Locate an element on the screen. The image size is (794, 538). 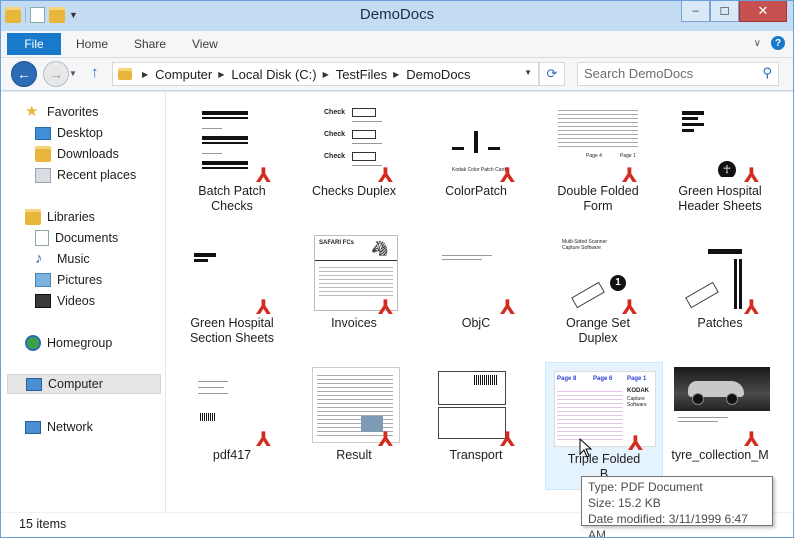
documents-icon is located at coordinates (42, 238).